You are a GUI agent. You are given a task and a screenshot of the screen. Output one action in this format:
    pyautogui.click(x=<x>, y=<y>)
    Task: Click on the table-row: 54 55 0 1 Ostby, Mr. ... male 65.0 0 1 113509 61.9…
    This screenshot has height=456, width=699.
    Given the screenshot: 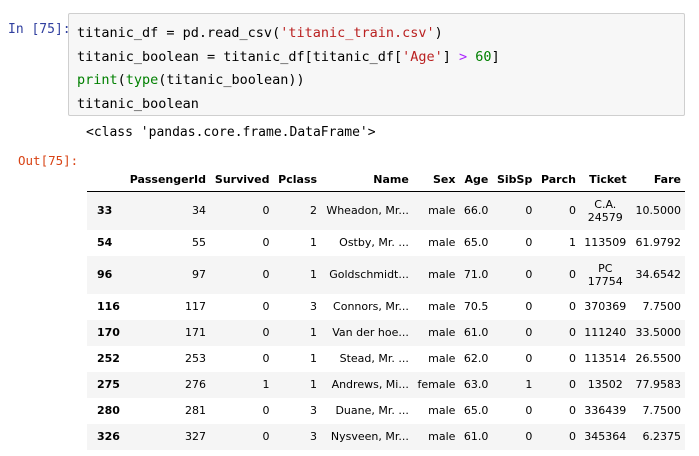 What is the action you would take?
    pyautogui.click(x=386, y=243)
    